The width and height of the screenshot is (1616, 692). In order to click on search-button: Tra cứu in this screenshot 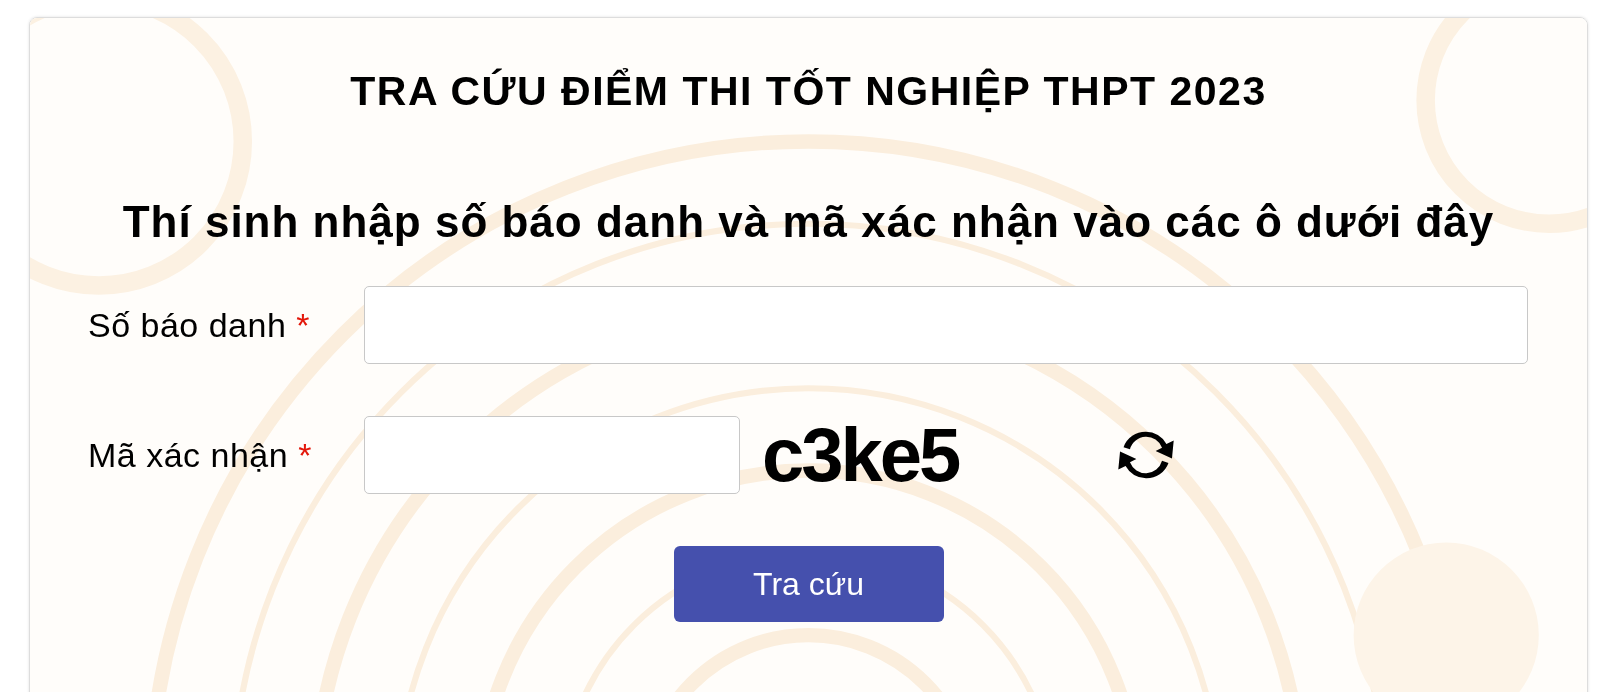, I will do `click(808, 584)`.